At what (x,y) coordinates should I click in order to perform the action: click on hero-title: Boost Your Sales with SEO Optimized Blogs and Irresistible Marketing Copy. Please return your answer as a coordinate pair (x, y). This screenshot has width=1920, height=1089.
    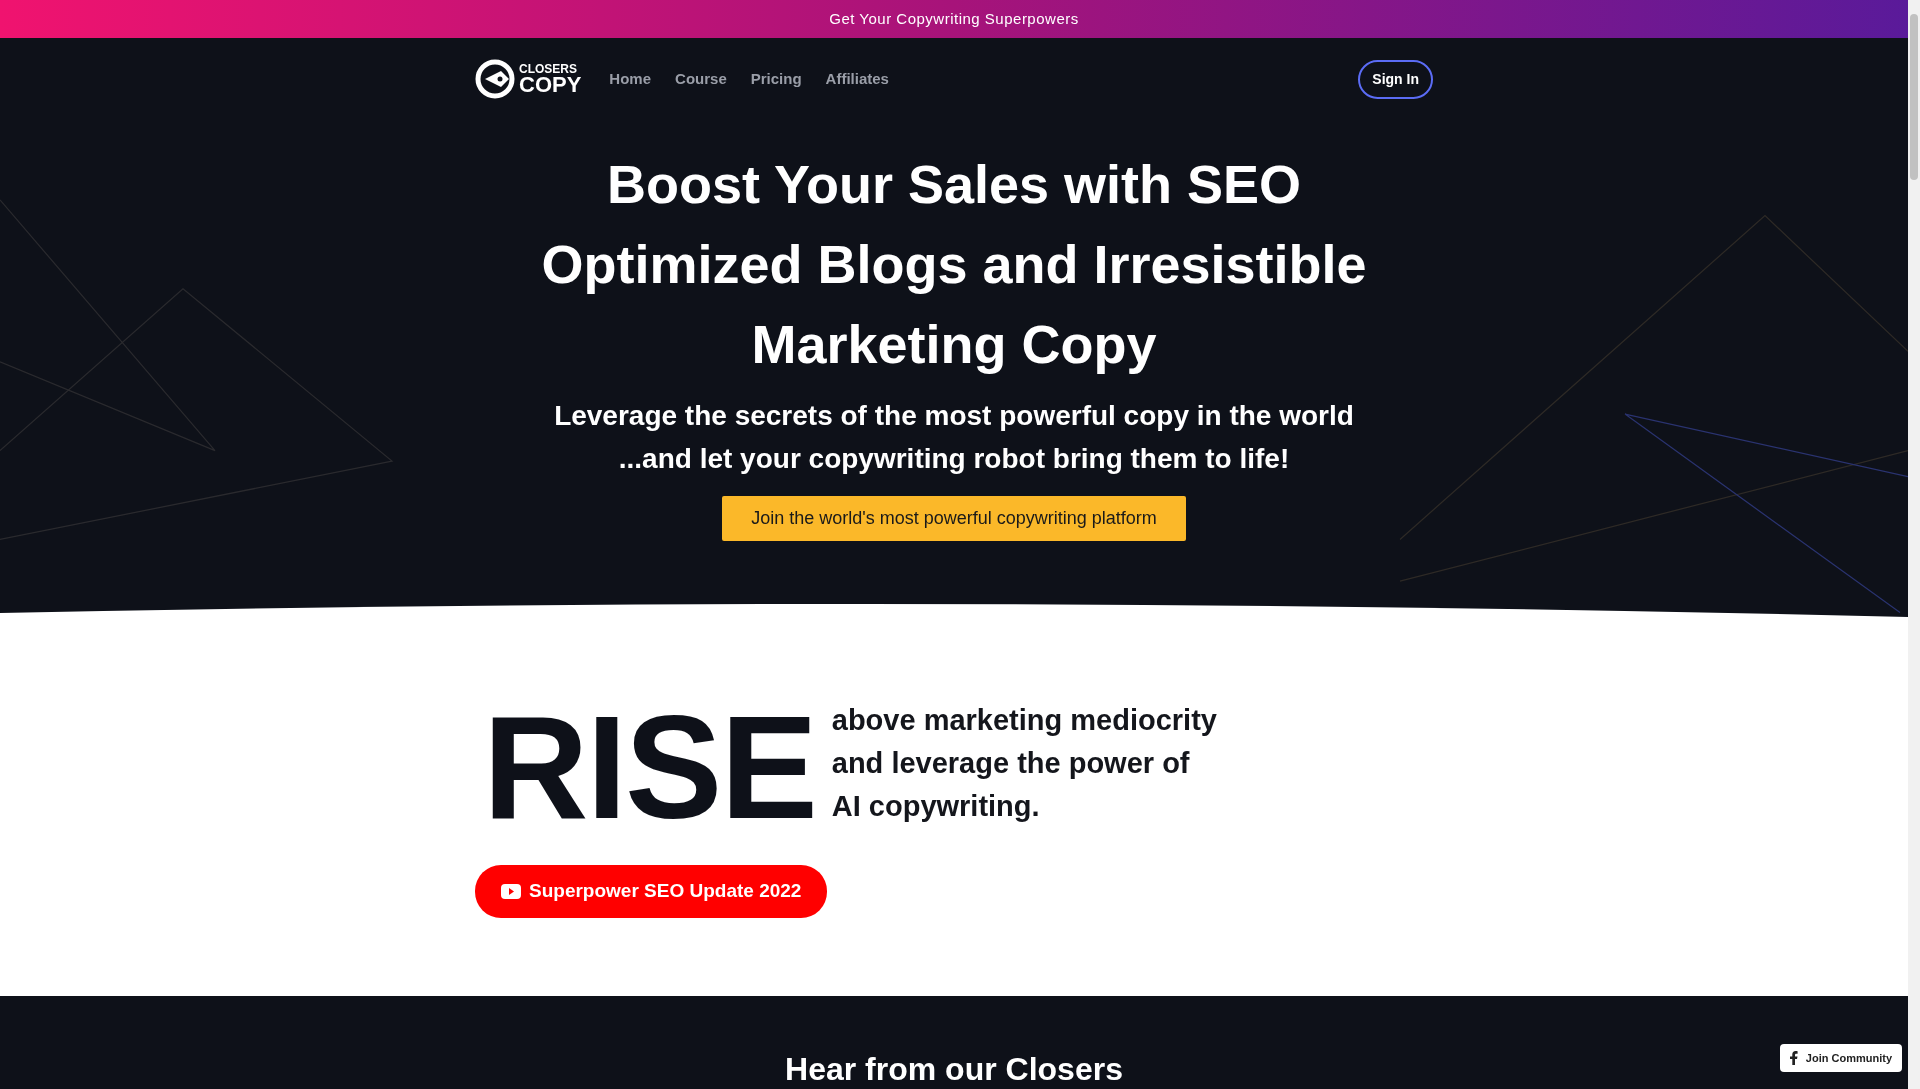
    Looking at the image, I should click on (954, 264).